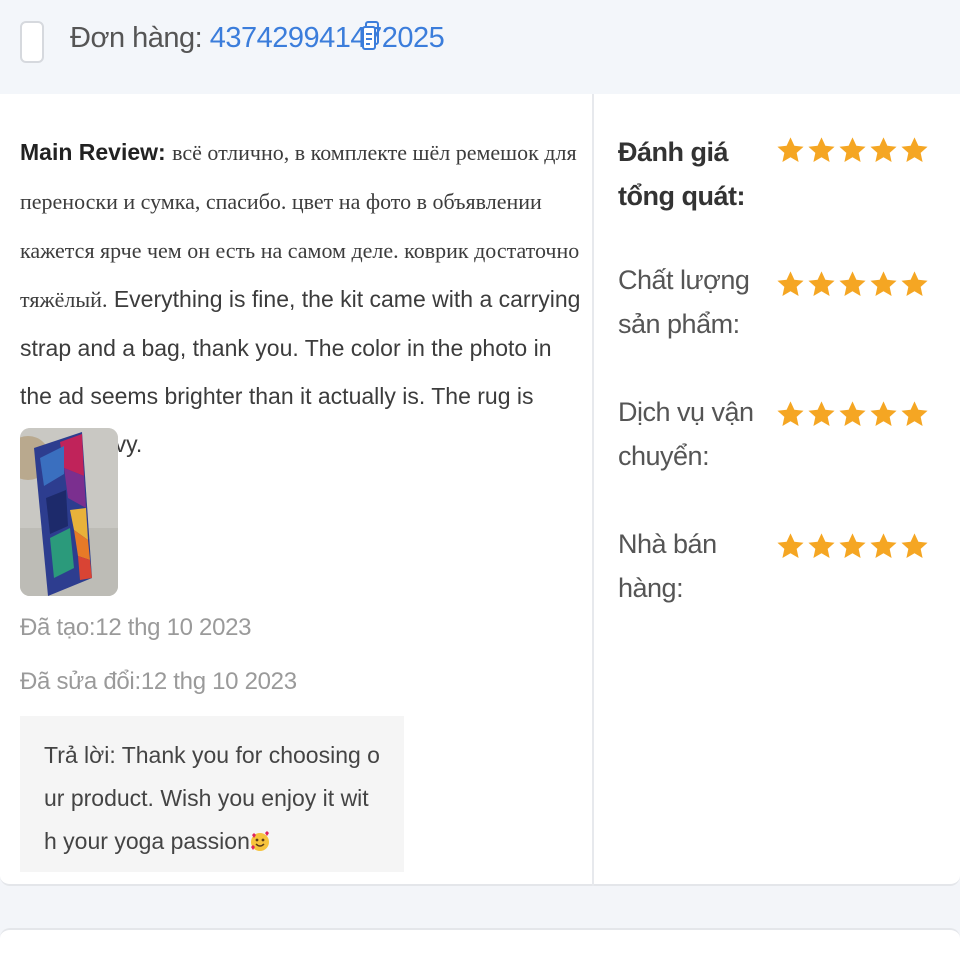 The width and height of the screenshot is (960, 960). What do you see at coordinates (686, 434) in the screenshot?
I see `rating-label: Dịch vụ vận chuyển:` at bounding box center [686, 434].